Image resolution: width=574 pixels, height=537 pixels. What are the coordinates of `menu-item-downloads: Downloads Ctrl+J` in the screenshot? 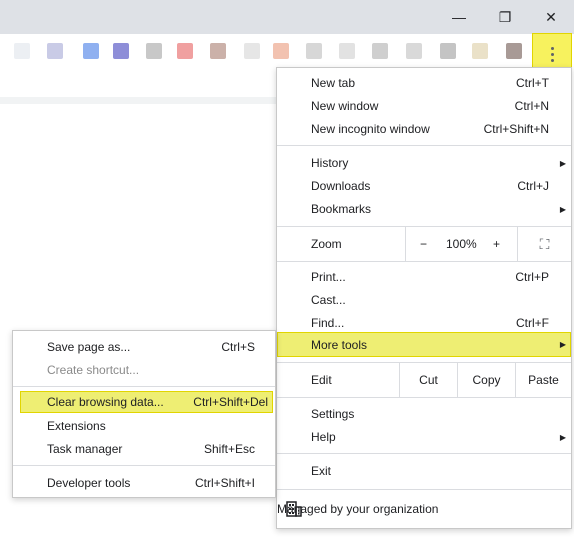 It's located at (424, 186).